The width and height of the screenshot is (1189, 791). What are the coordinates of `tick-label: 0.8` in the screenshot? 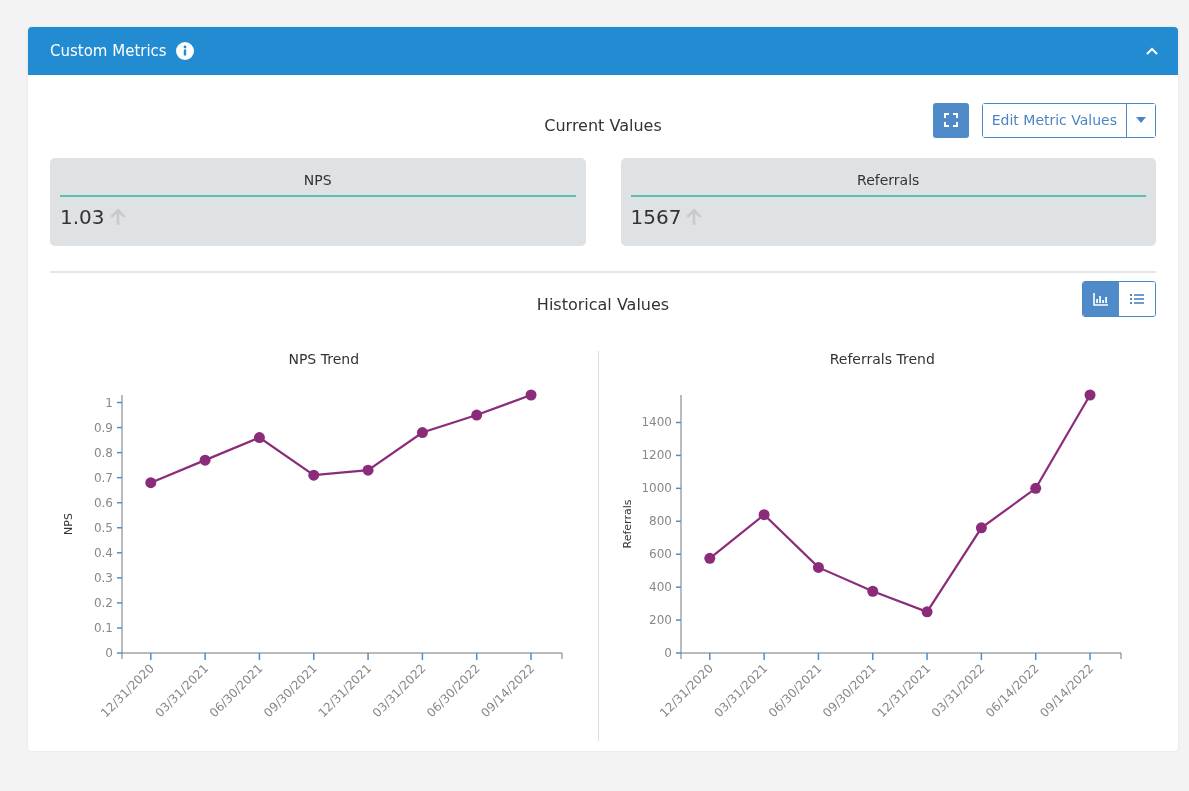 It's located at (103, 452).